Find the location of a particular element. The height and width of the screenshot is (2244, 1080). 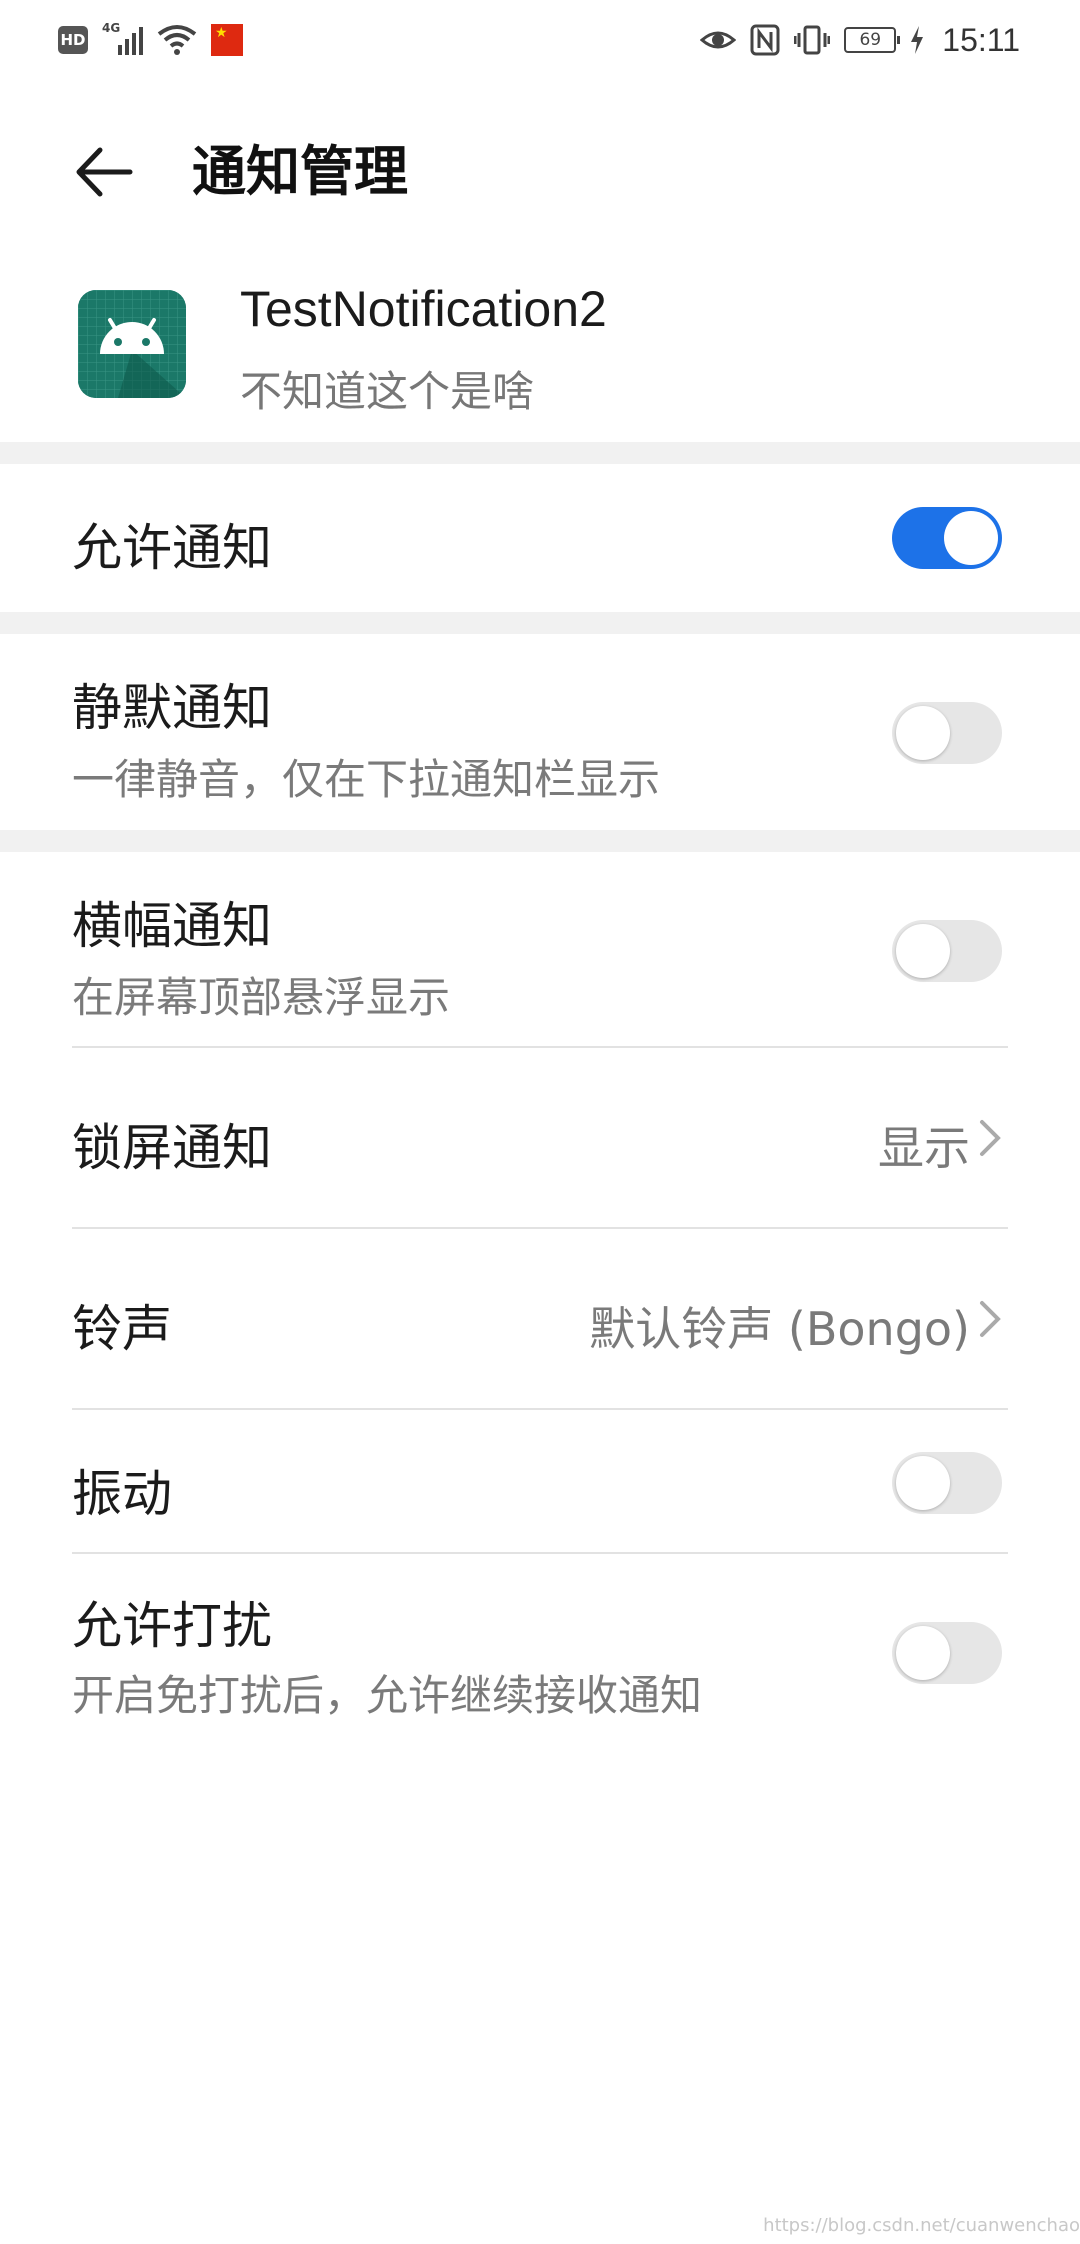

app-bar: 通知管理 is located at coordinates (540, 170).